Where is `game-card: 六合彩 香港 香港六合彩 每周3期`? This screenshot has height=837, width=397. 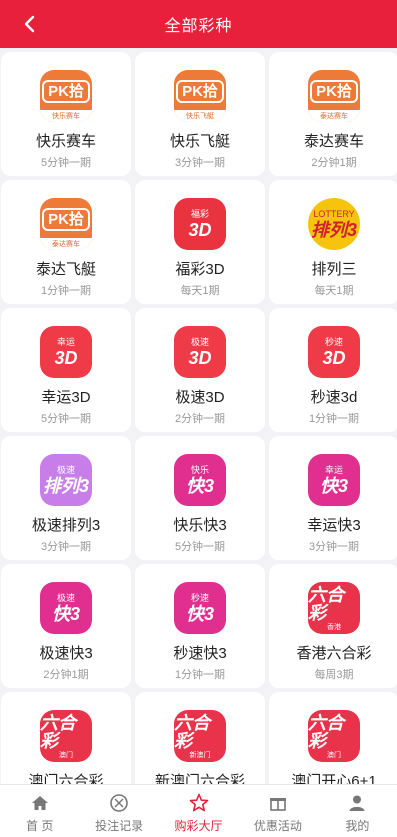 game-card: 六合彩 香港 香港六合彩 每周3期 is located at coordinates (333, 626).